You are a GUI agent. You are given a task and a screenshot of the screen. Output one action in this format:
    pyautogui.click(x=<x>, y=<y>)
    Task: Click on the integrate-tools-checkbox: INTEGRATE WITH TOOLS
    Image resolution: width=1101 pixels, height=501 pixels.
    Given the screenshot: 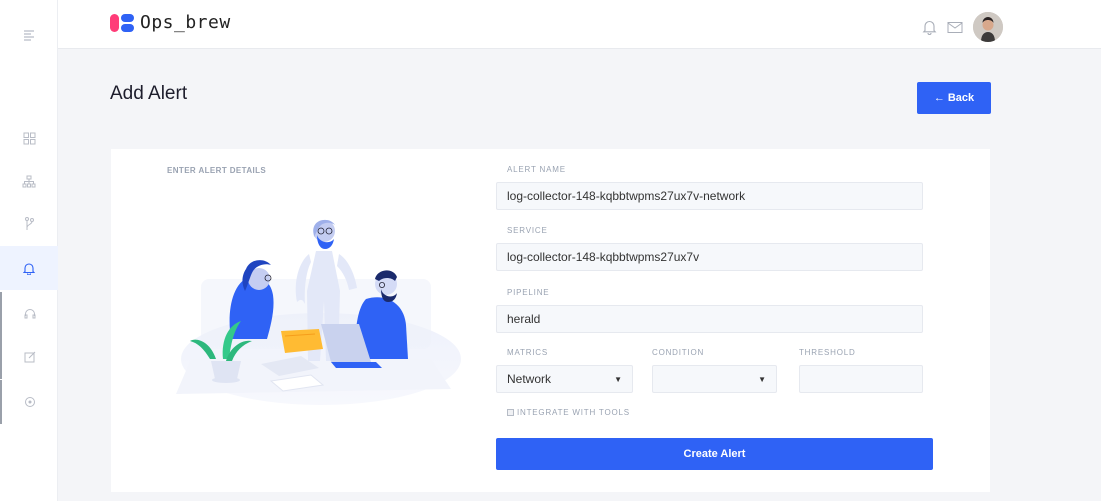 What is the action you would take?
    pyautogui.click(x=568, y=412)
    